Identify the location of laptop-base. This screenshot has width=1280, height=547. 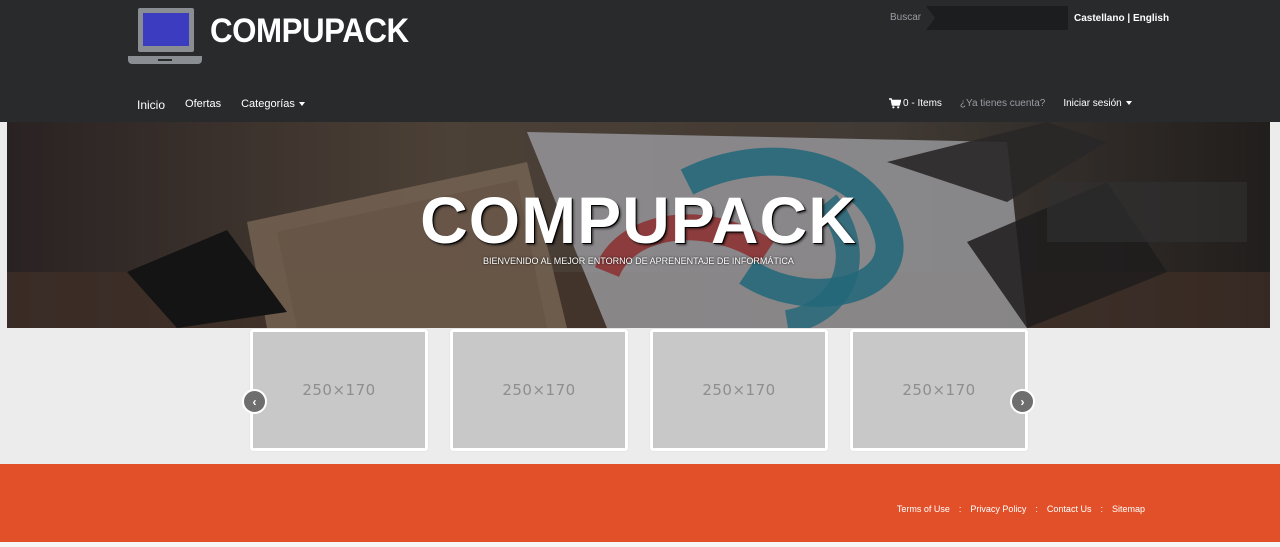
(165, 60).